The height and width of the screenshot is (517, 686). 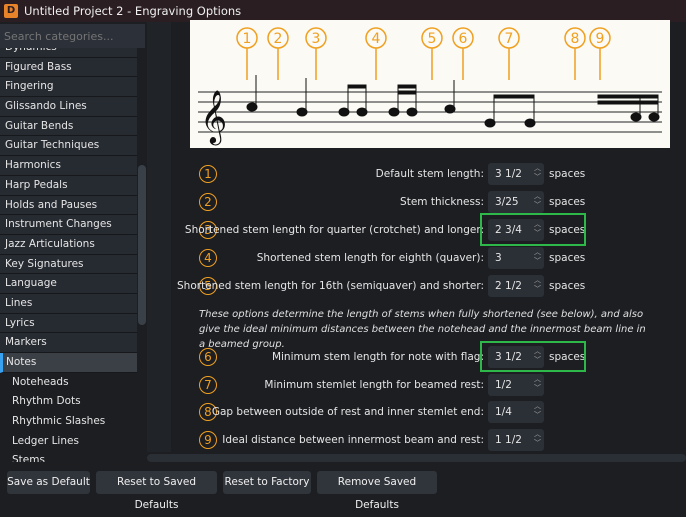 What do you see at coordinates (247, 39) in the screenshot?
I see `callout-number: 1` at bounding box center [247, 39].